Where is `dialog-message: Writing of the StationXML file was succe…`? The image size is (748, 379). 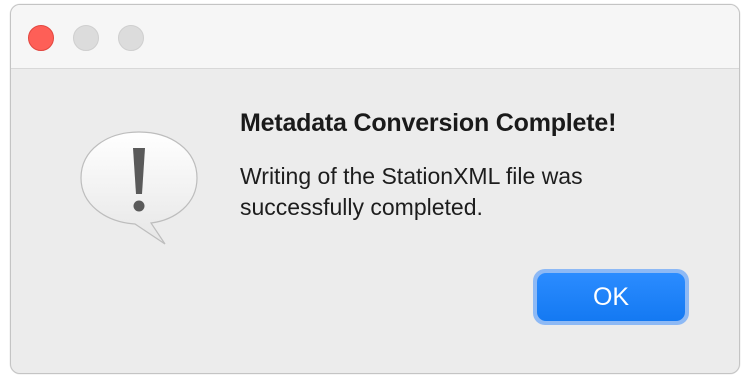 dialog-message: Writing of the StationXML file was succe… is located at coordinates (411, 191).